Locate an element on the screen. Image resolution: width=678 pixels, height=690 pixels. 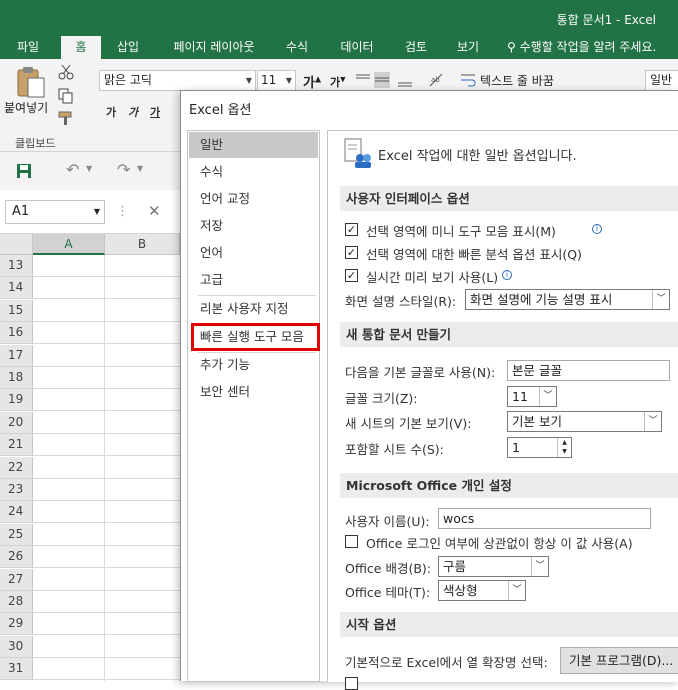
nav-item-proofing: 언어 교정 is located at coordinates (253, 199).